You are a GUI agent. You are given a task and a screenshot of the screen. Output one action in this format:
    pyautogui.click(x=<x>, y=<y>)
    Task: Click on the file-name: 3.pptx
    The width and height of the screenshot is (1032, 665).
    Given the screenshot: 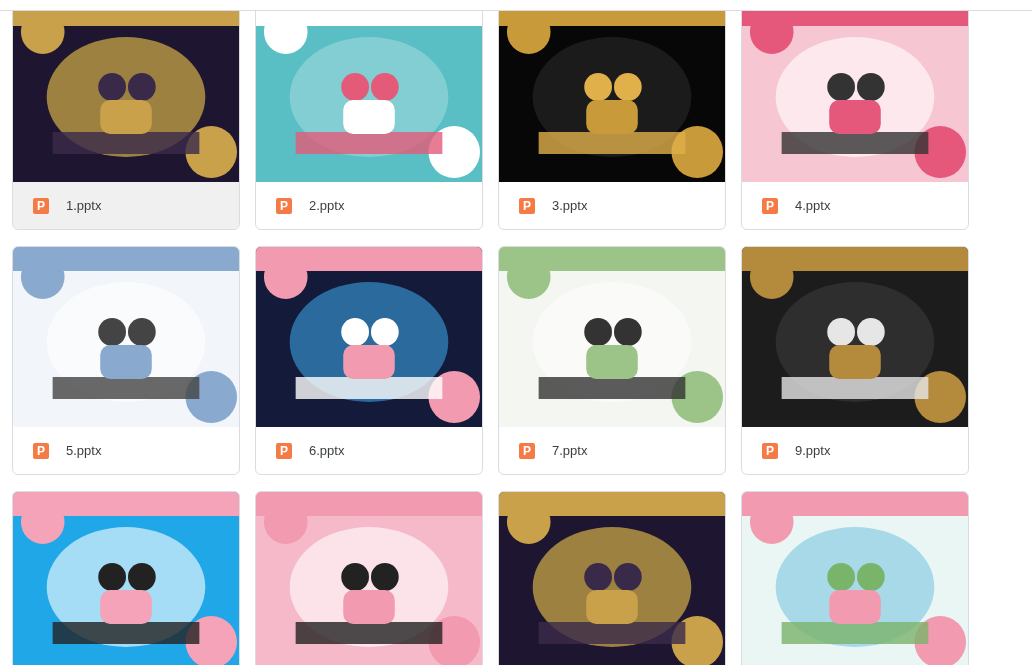 What is the action you would take?
    pyautogui.click(x=570, y=205)
    